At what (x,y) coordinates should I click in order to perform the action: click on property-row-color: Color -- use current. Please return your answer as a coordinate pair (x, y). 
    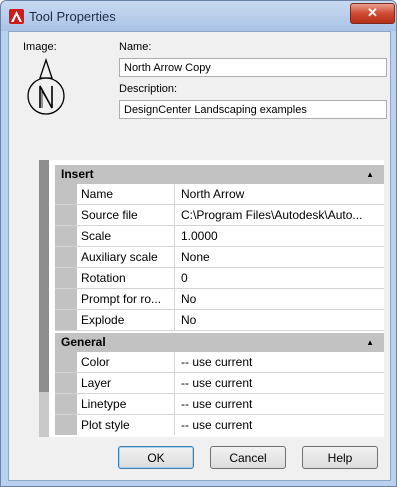
    Looking at the image, I should click on (219, 362).